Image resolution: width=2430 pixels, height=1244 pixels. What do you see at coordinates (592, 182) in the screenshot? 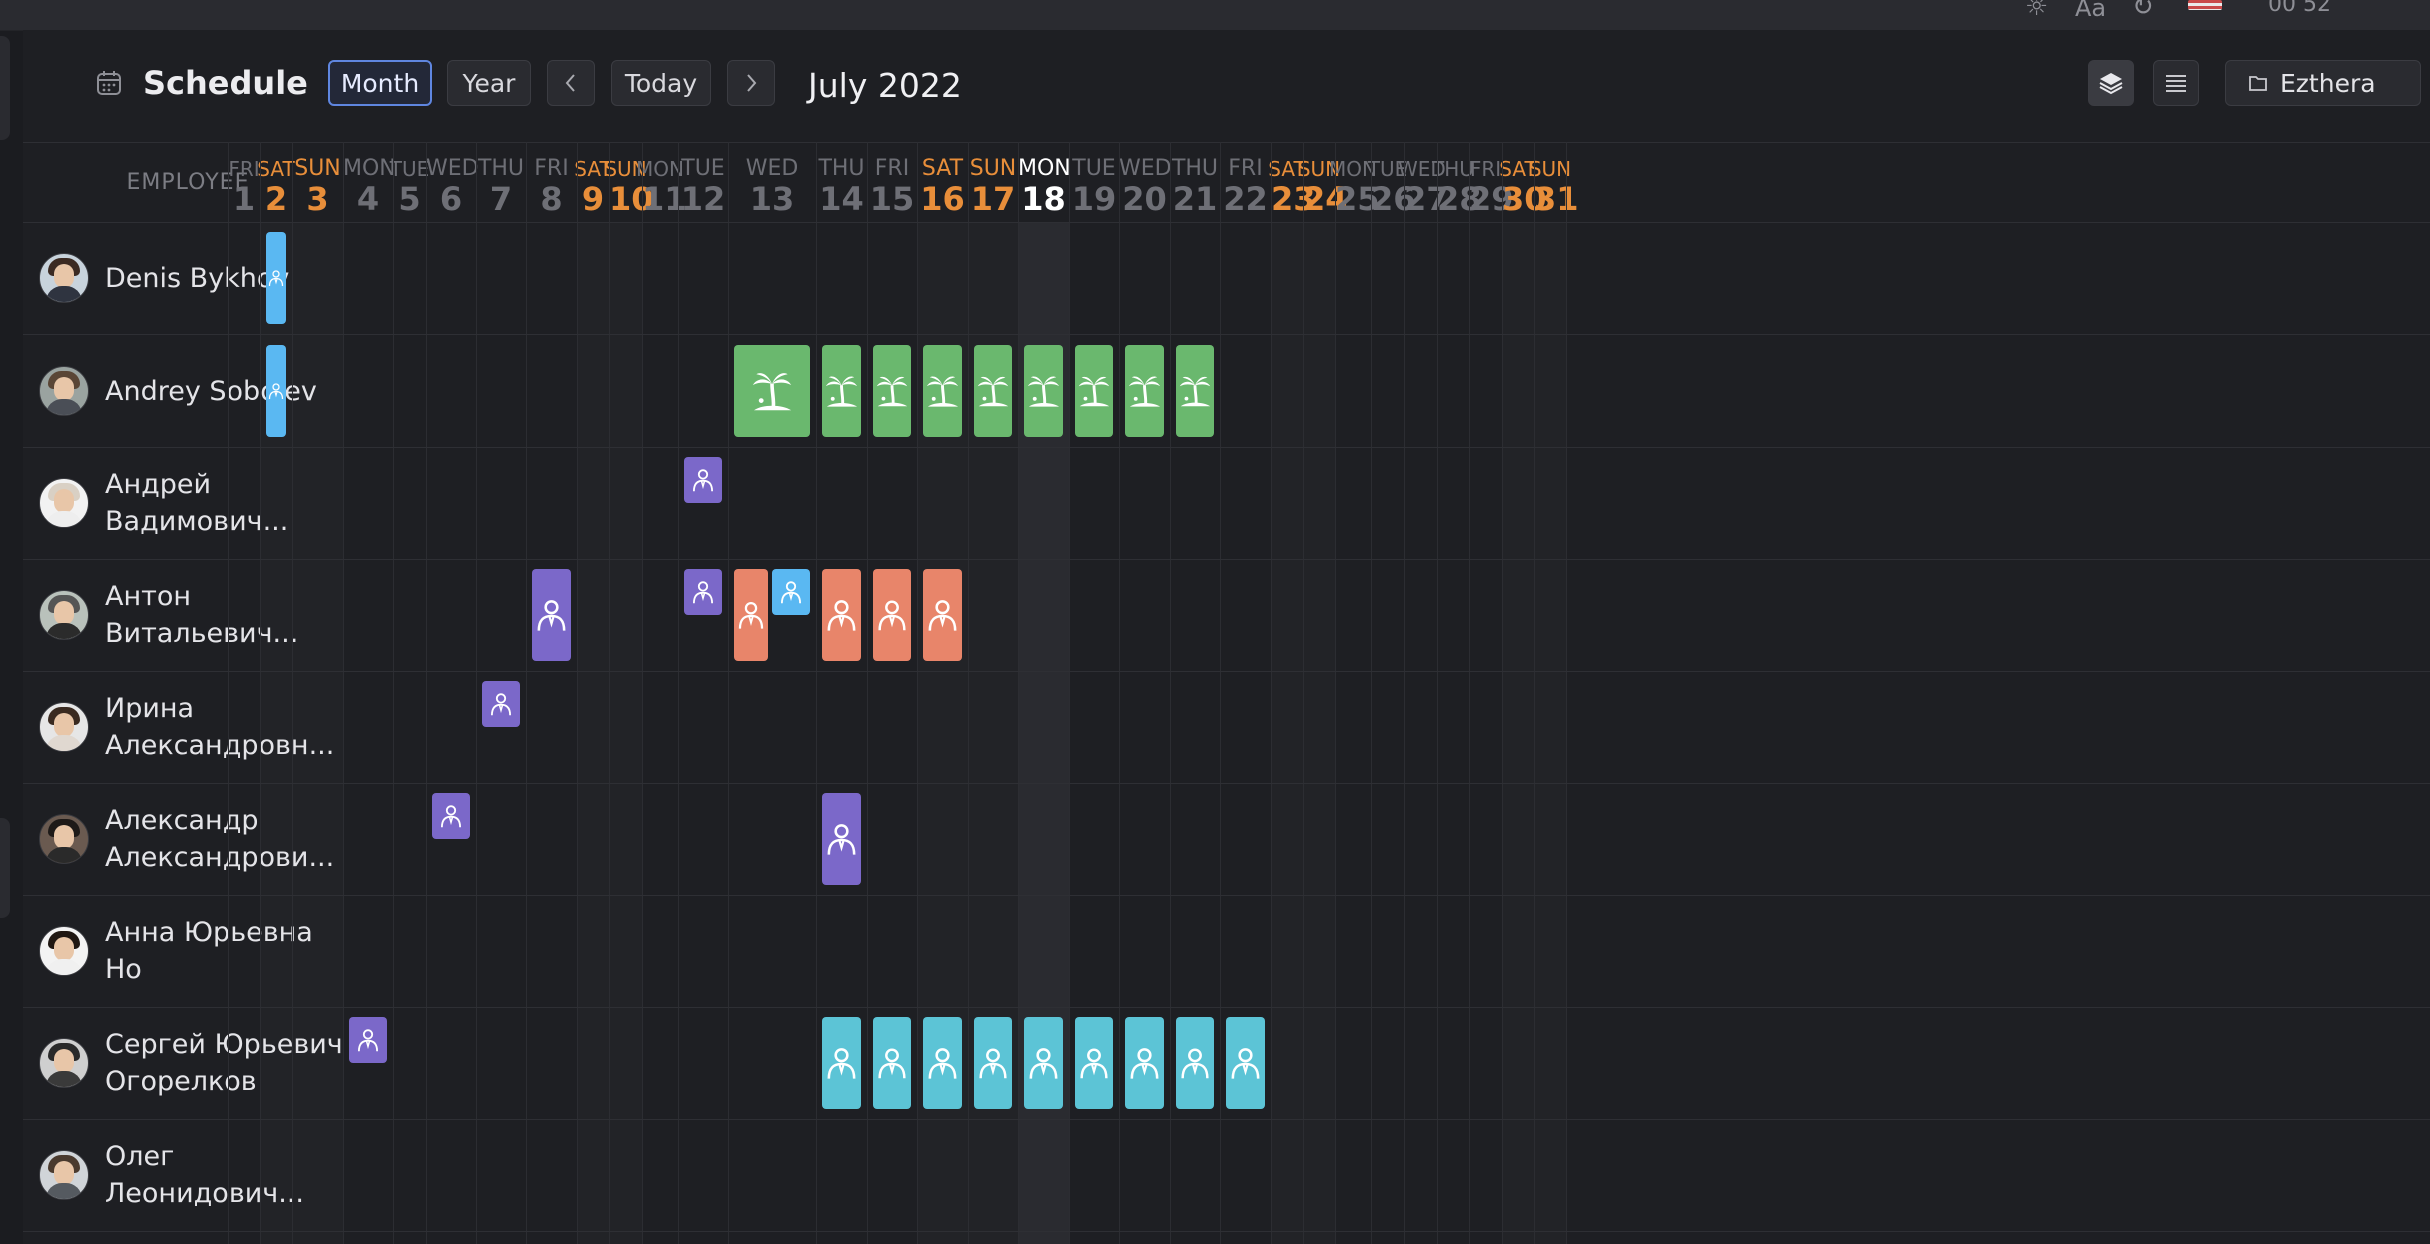
I see `day-header-9: SAT 9` at bounding box center [592, 182].